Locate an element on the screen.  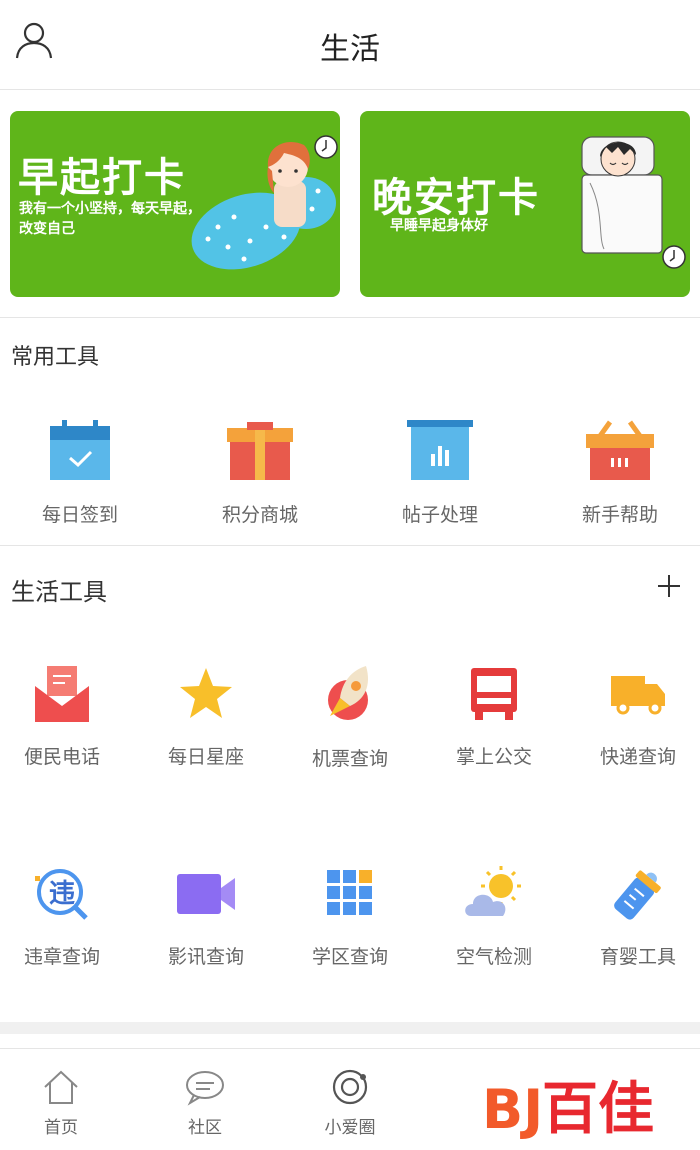
tool-label: 快递查询 is located at coordinates (637, 757).